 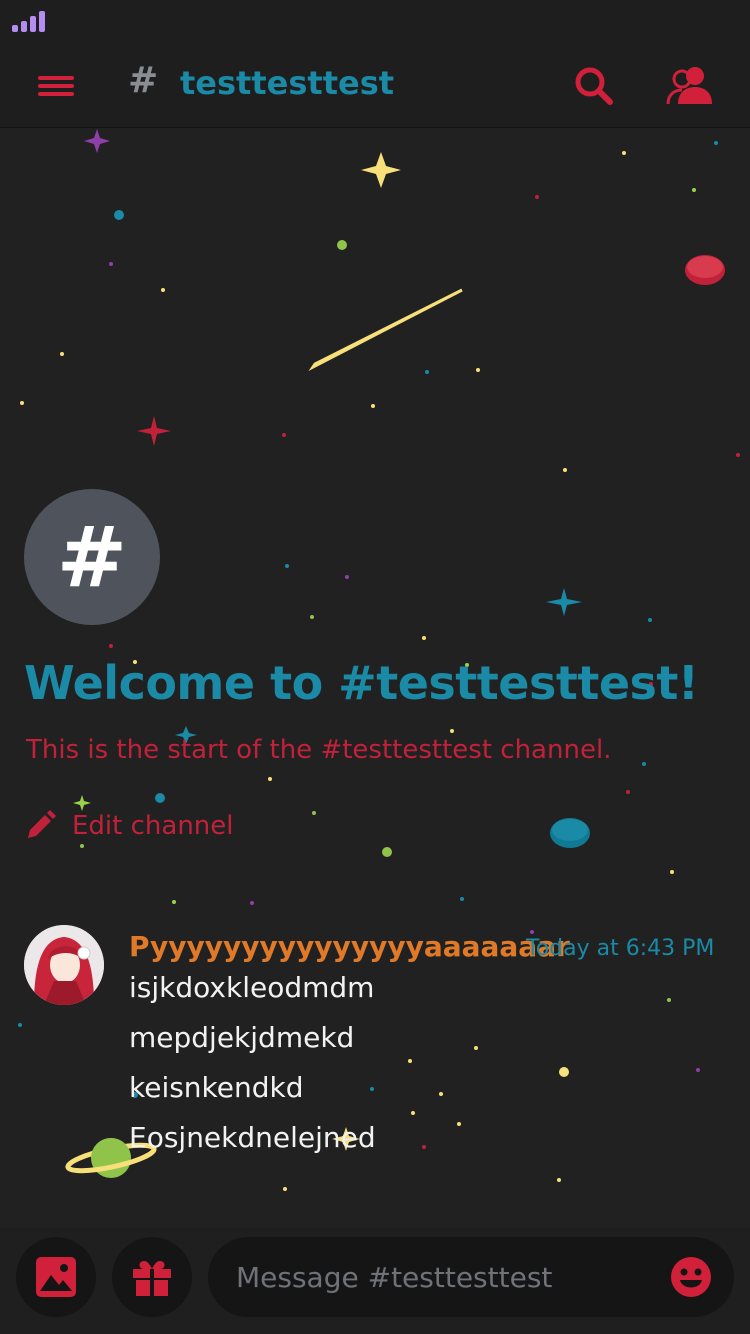 What do you see at coordinates (361, 683) in the screenshot?
I see `welcome-title: Welcome to #testtesttest!` at bounding box center [361, 683].